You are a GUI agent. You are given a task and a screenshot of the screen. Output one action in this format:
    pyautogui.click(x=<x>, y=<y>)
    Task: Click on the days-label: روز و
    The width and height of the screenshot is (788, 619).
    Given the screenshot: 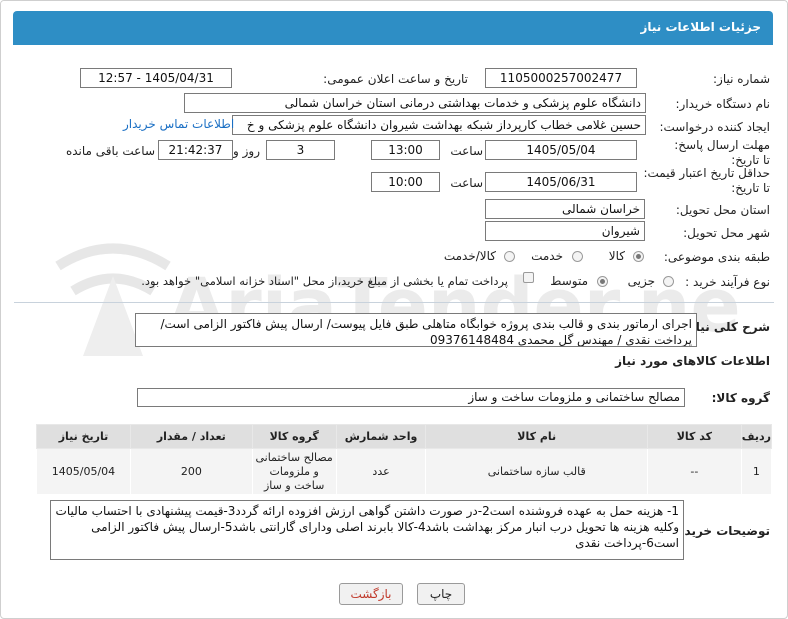 What is the action you would take?
    pyautogui.click(x=246, y=151)
    